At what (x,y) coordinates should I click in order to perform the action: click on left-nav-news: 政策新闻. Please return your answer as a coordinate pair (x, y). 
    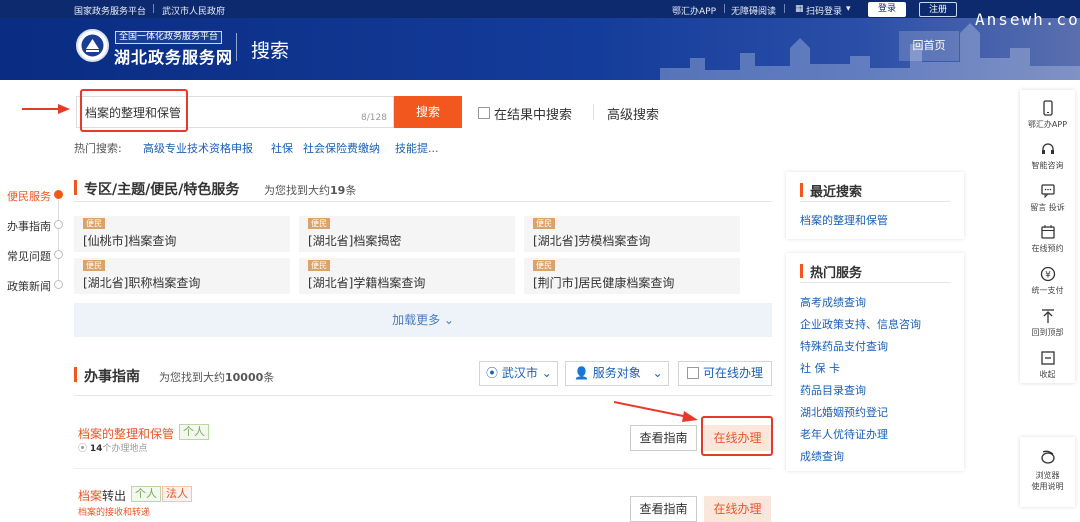
    Looking at the image, I should click on (29, 286).